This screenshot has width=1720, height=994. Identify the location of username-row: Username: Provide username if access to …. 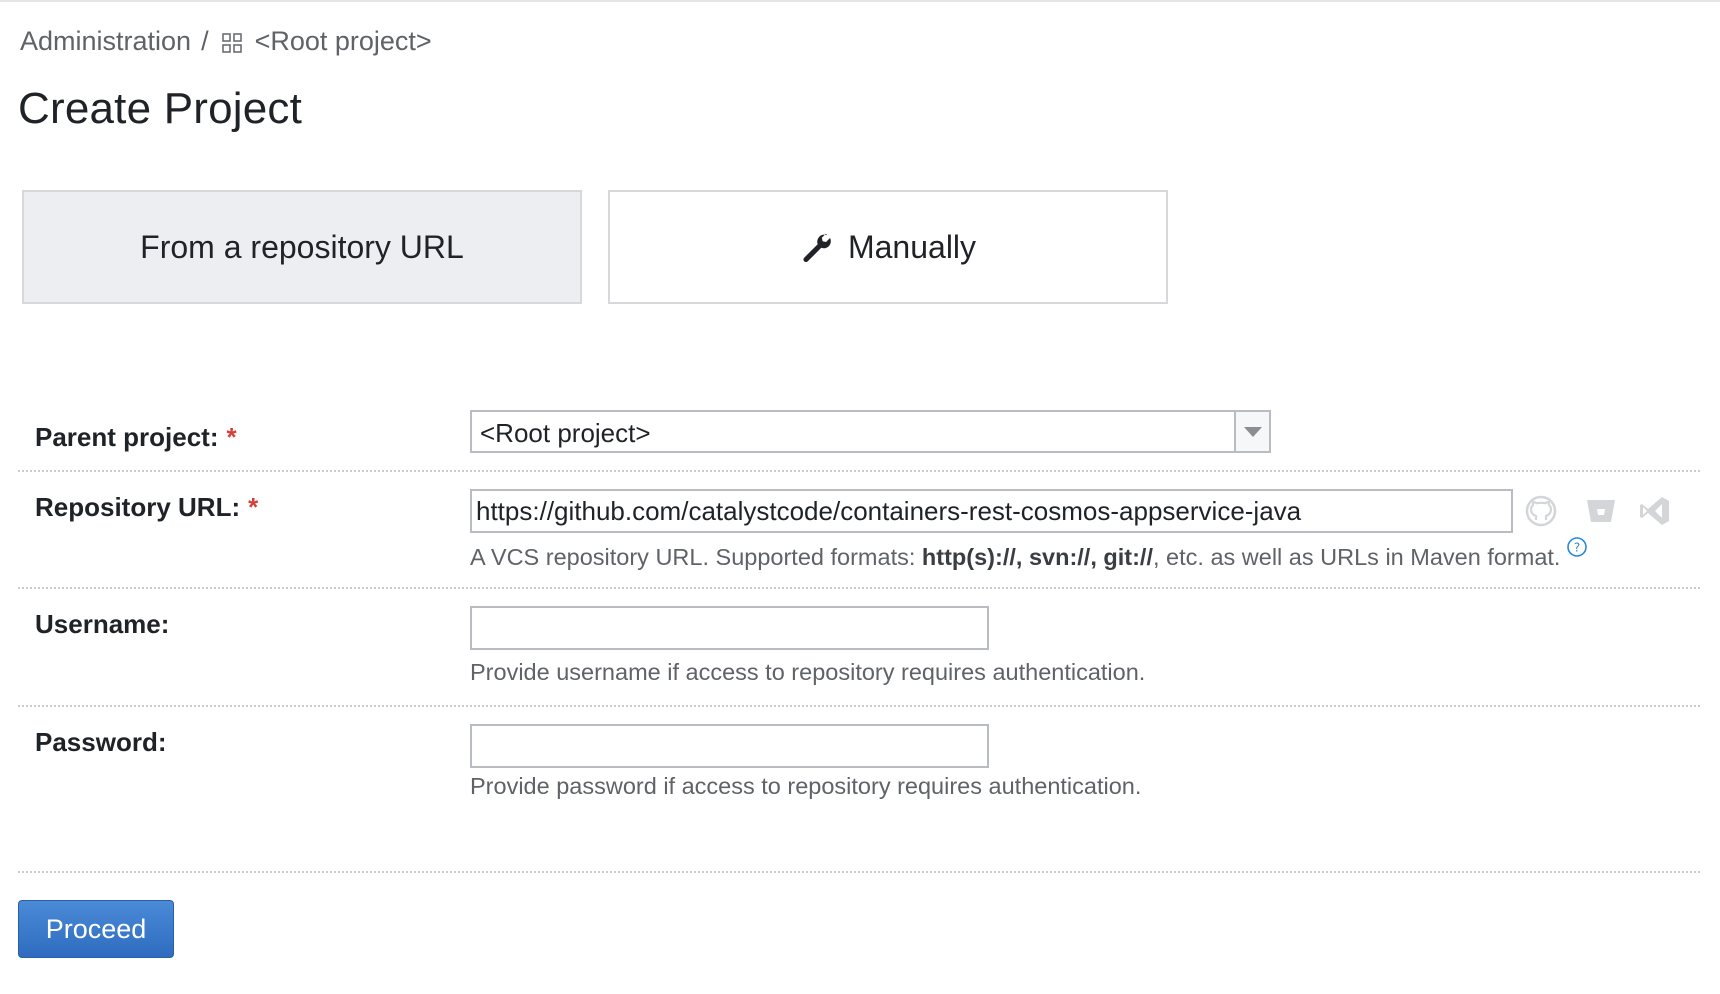
(859, 646).